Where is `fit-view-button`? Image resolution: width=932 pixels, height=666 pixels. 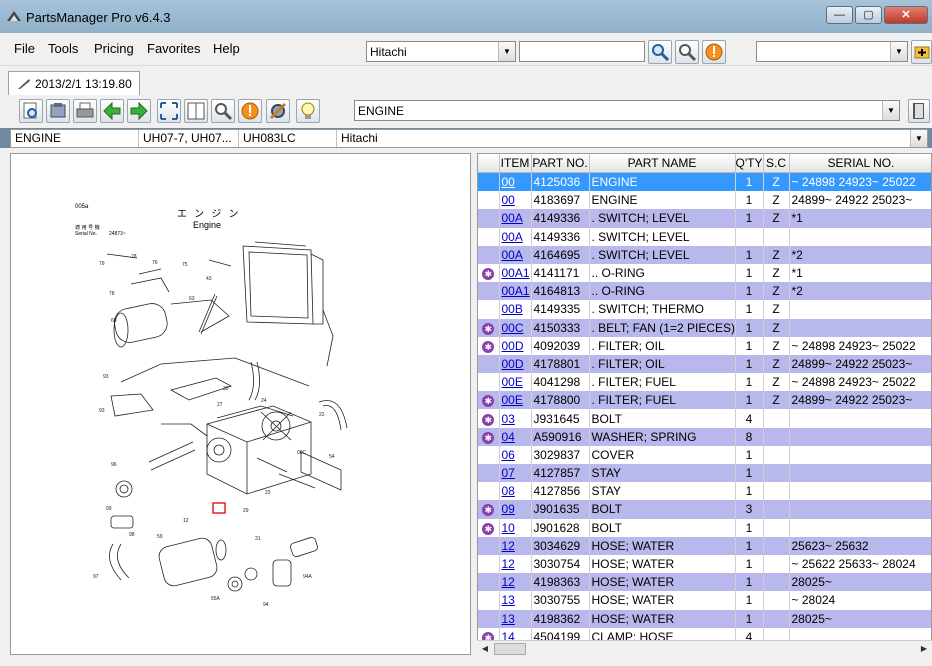
fit-view-button is located at coordinates (169, 111).